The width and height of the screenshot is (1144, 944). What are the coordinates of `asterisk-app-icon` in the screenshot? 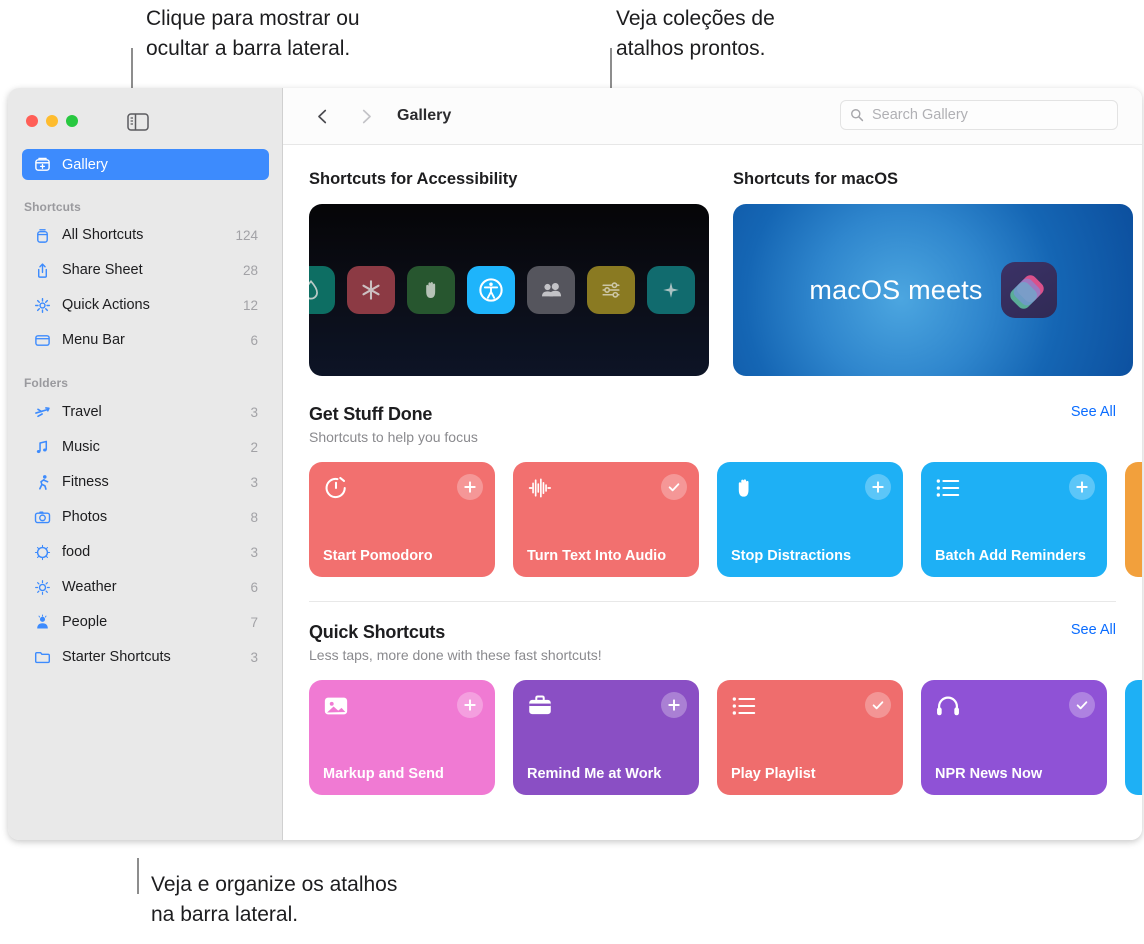 It's located at (371, 290).